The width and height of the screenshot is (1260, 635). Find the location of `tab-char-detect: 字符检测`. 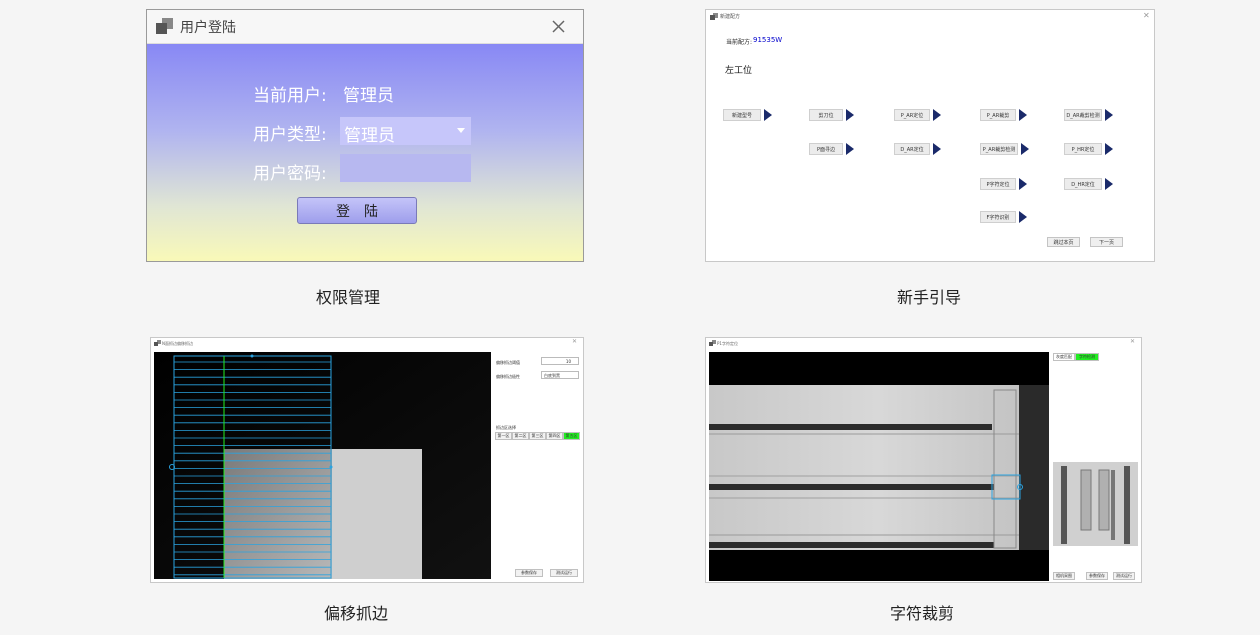

tab-char-detect: 字符检测 is located at coordinates (1087, 357).